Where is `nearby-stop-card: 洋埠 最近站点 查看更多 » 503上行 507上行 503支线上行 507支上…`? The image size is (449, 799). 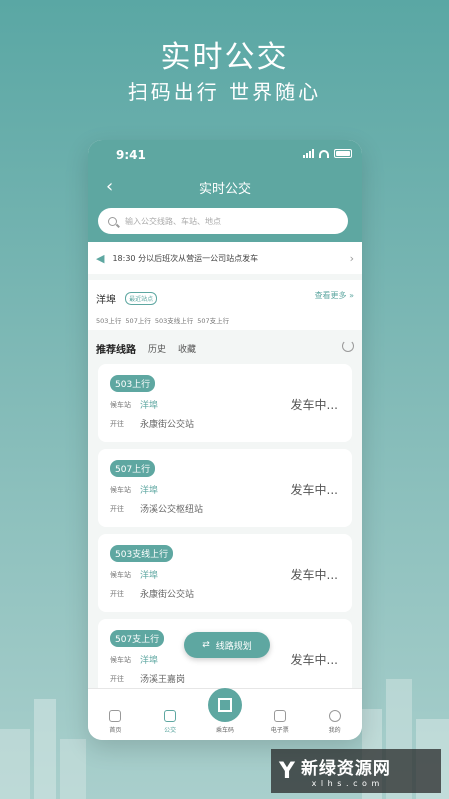 nearby-stop-card: 洋埠 最近站点 查看更多 » 503上行 507上行 503支线上行 507支上… is located at coordinates (225, 305).